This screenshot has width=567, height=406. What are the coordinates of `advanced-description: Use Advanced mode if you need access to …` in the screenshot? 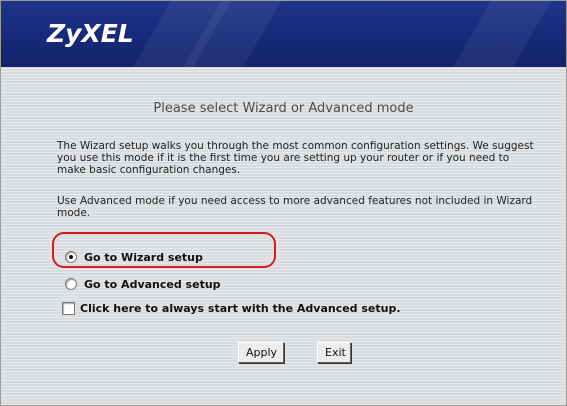 It's located at (295, 207).